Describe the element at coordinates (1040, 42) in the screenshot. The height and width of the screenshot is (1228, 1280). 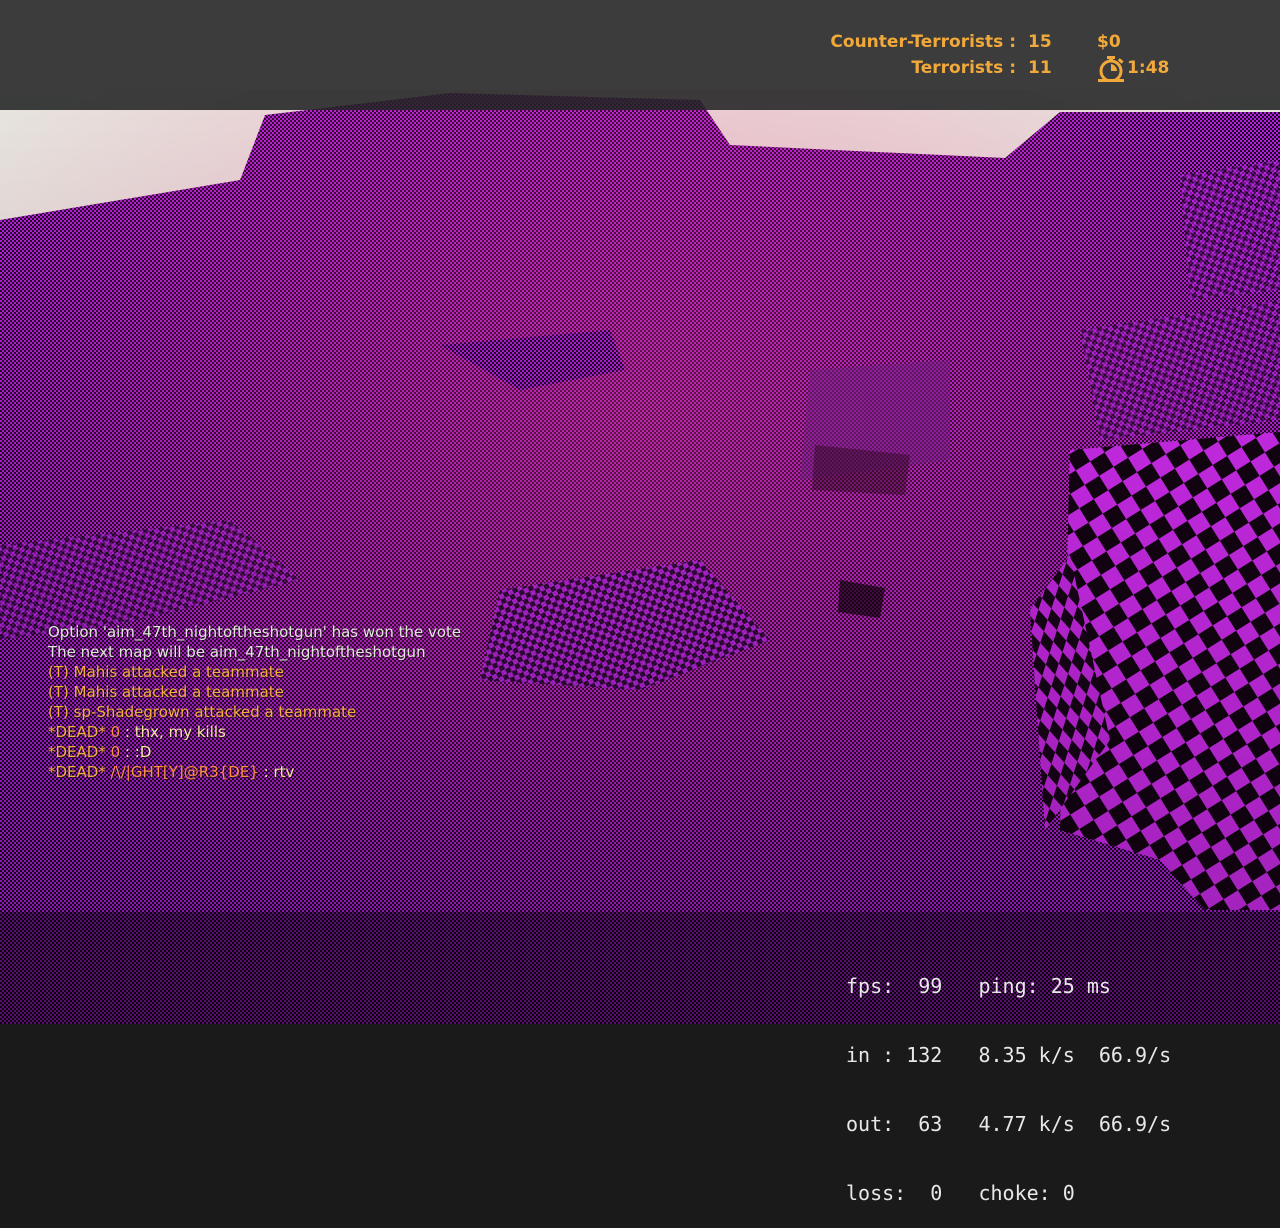
I see `ct-score: 15` at that location.